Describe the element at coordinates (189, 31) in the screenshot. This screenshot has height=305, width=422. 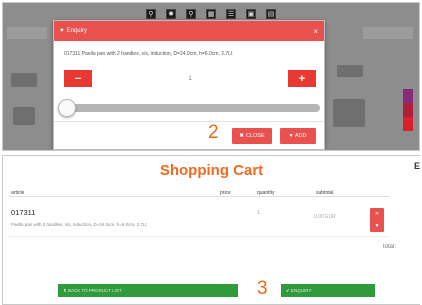
I see `modal-header: ♥ Enquiry ×` at that location.